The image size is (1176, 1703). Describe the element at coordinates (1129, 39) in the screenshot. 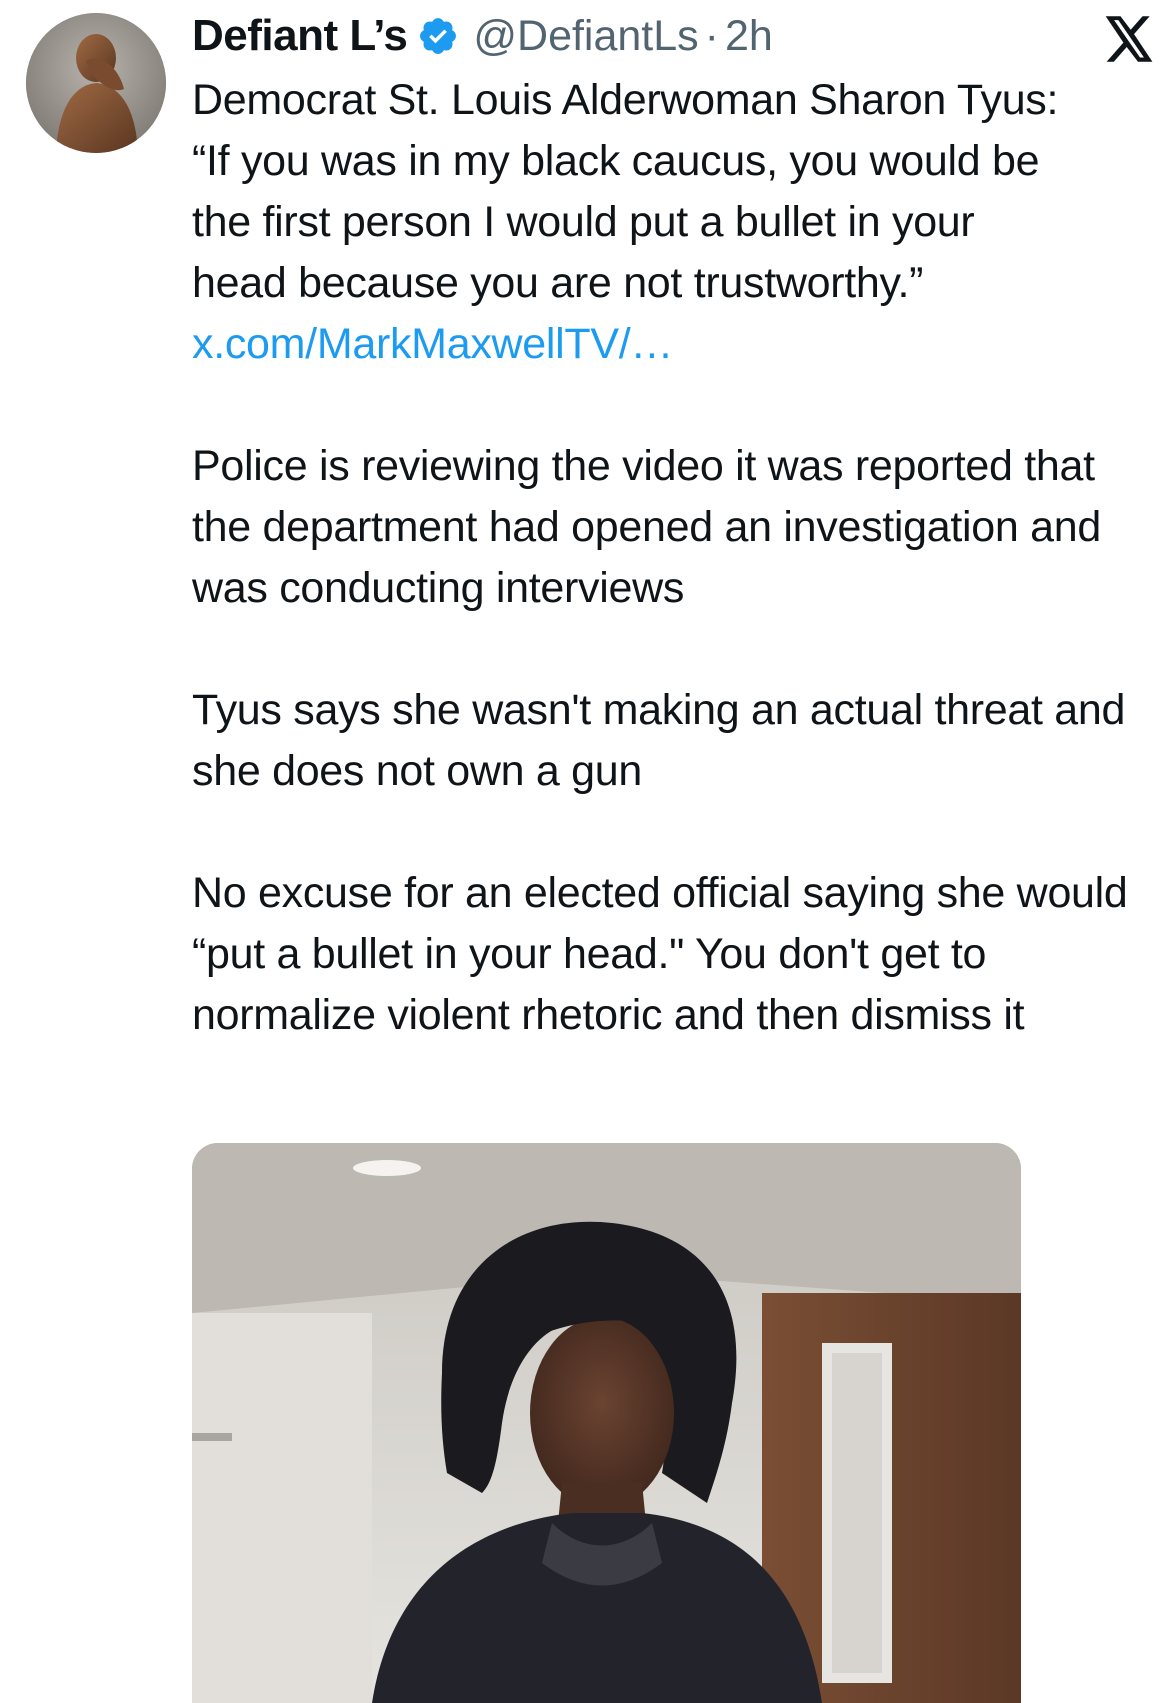

I see `x-logo-icon` at that location.